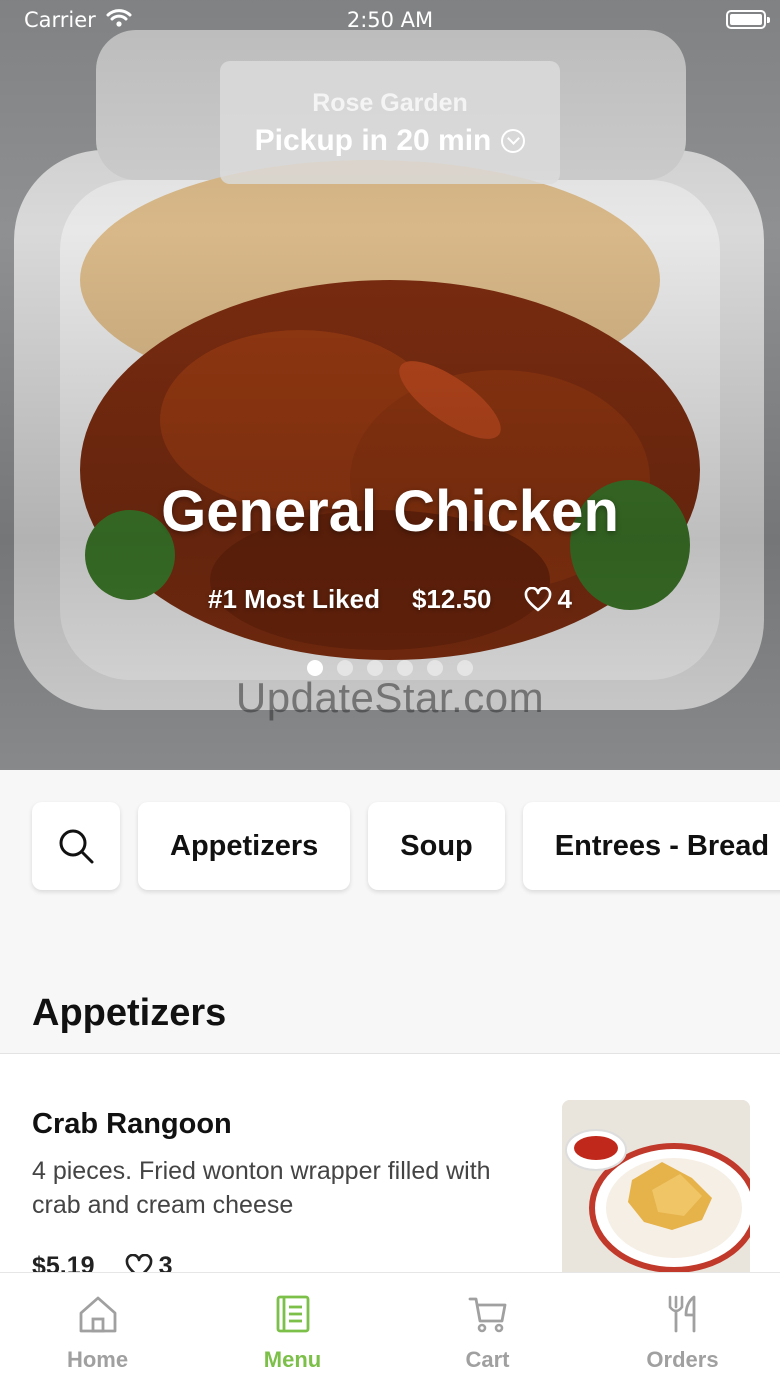  I want to click on search-button, so click(76, 846).